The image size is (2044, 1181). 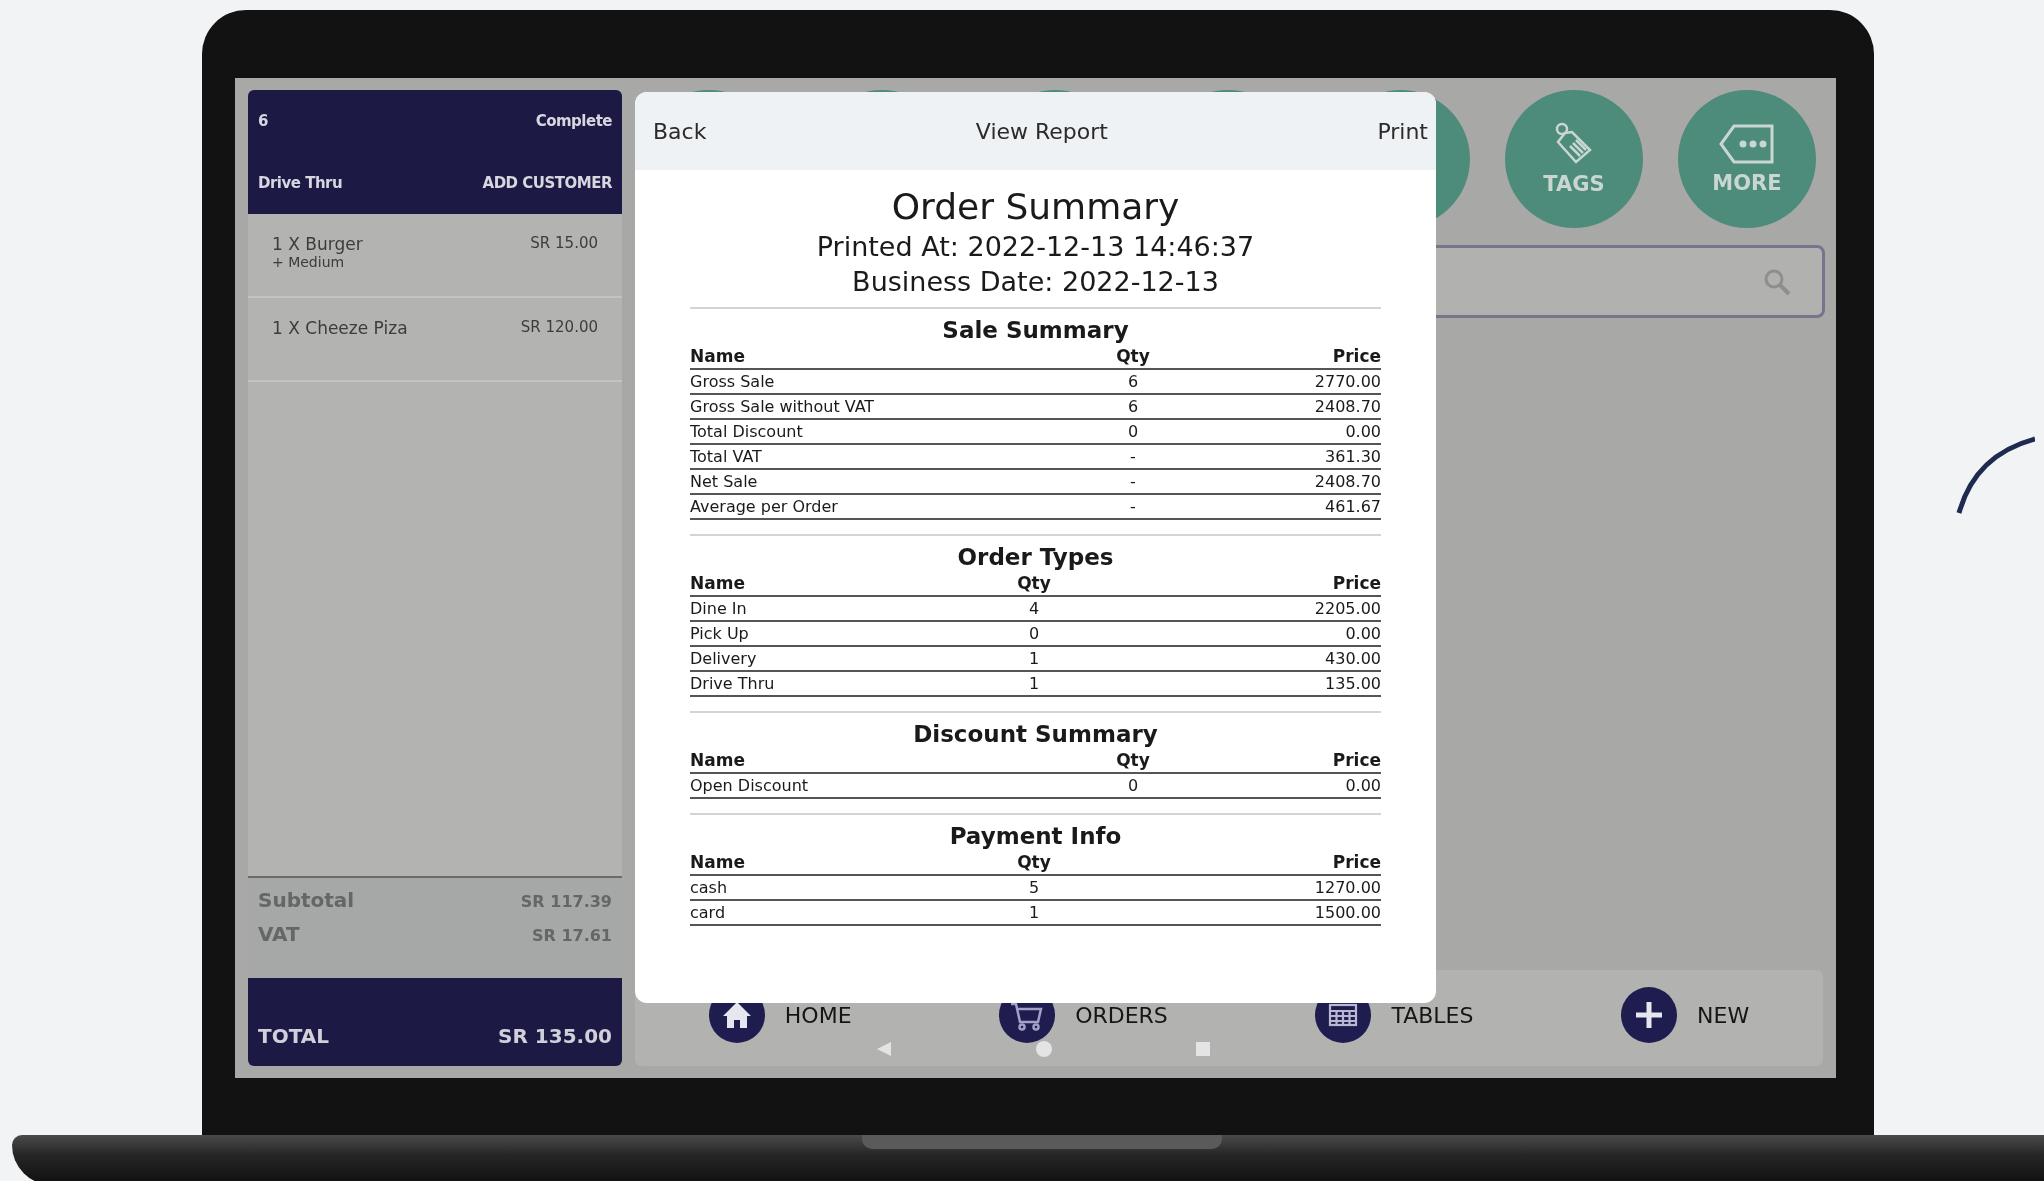 What do you see at coordinates (1035, 836) in the screenshot?
I see `section-title: Payment Info` at bounding box center [1035, 836].